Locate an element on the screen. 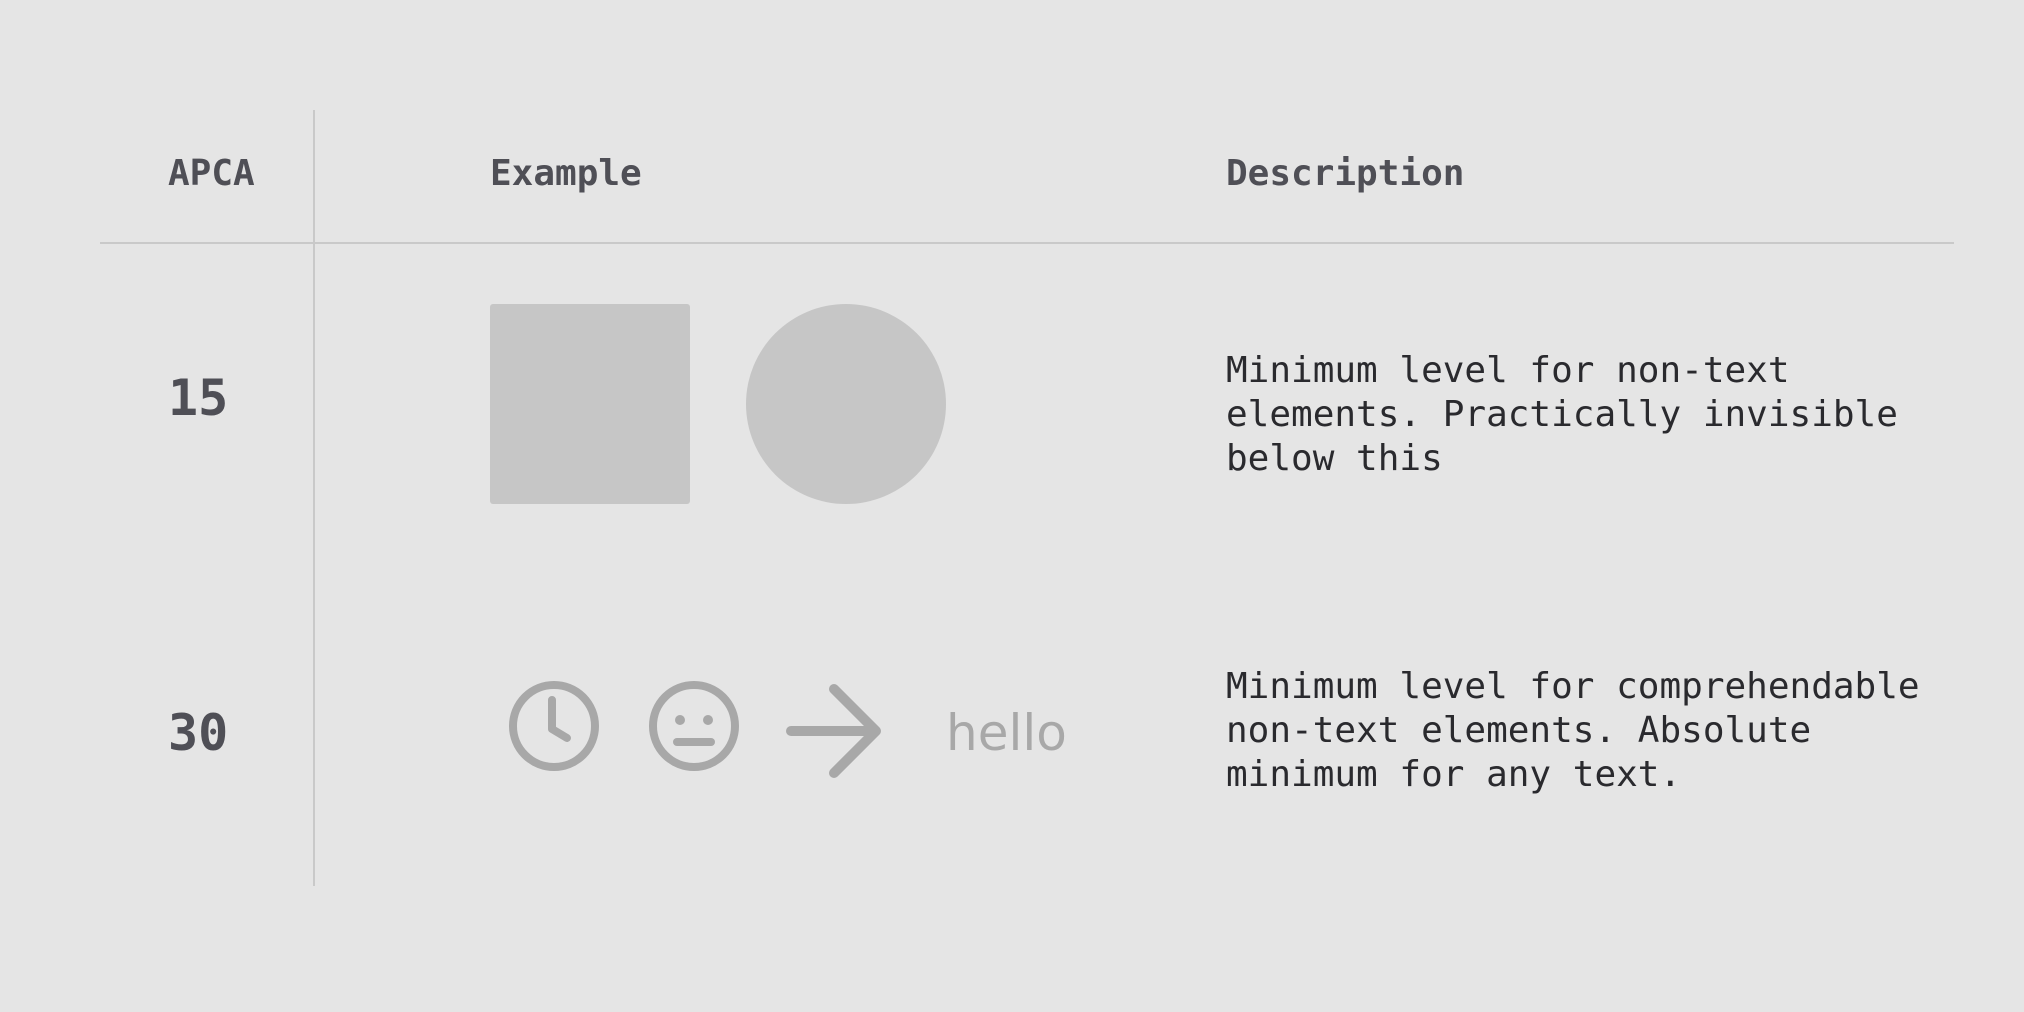 This screenshot has width=2024, height=1012. apca-value-15: 15 is located at coordinates (198, 398).